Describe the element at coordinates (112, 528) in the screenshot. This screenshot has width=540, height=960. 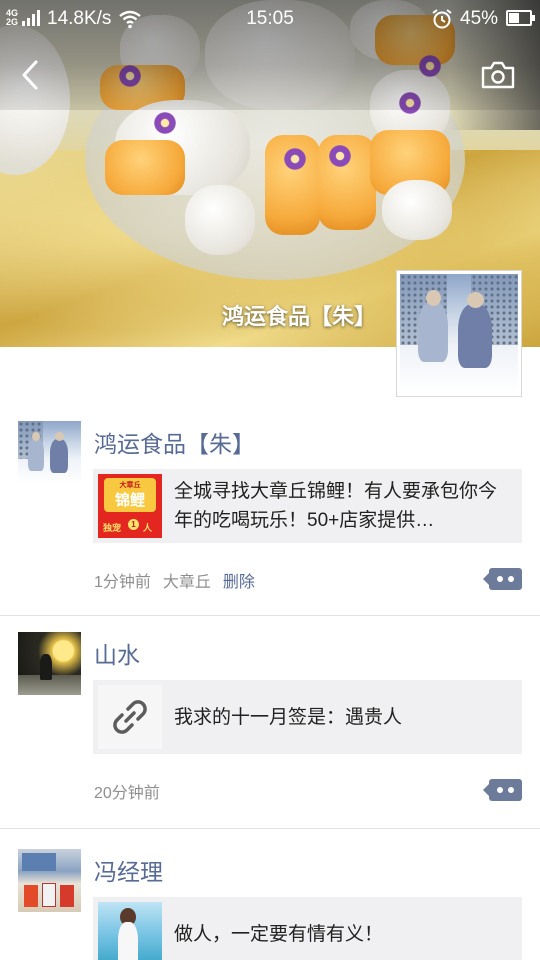
I see `thumb-tag: 独宠` at that location.